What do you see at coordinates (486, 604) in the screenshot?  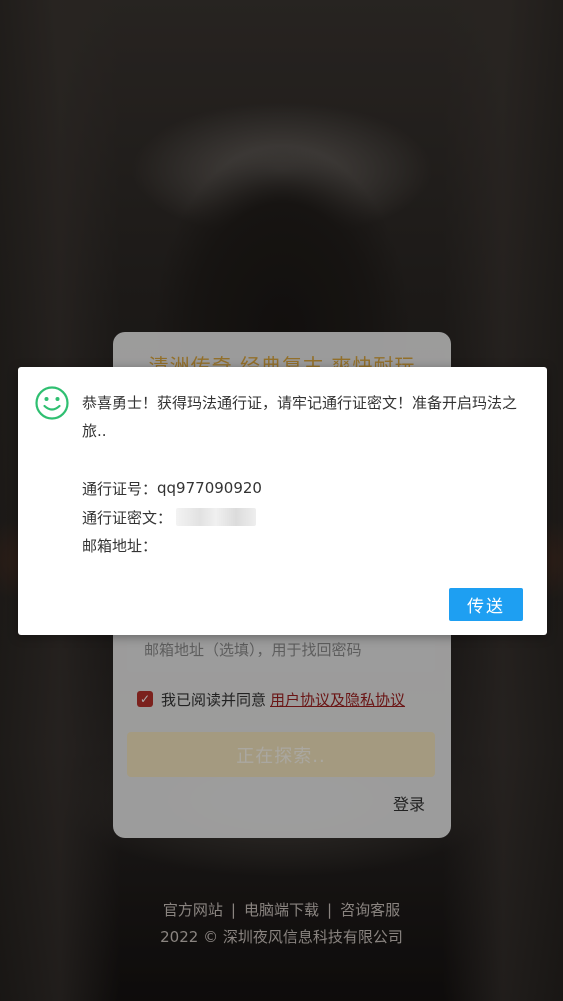 I see `send-button: 传送` at bounding box center [486, 604].